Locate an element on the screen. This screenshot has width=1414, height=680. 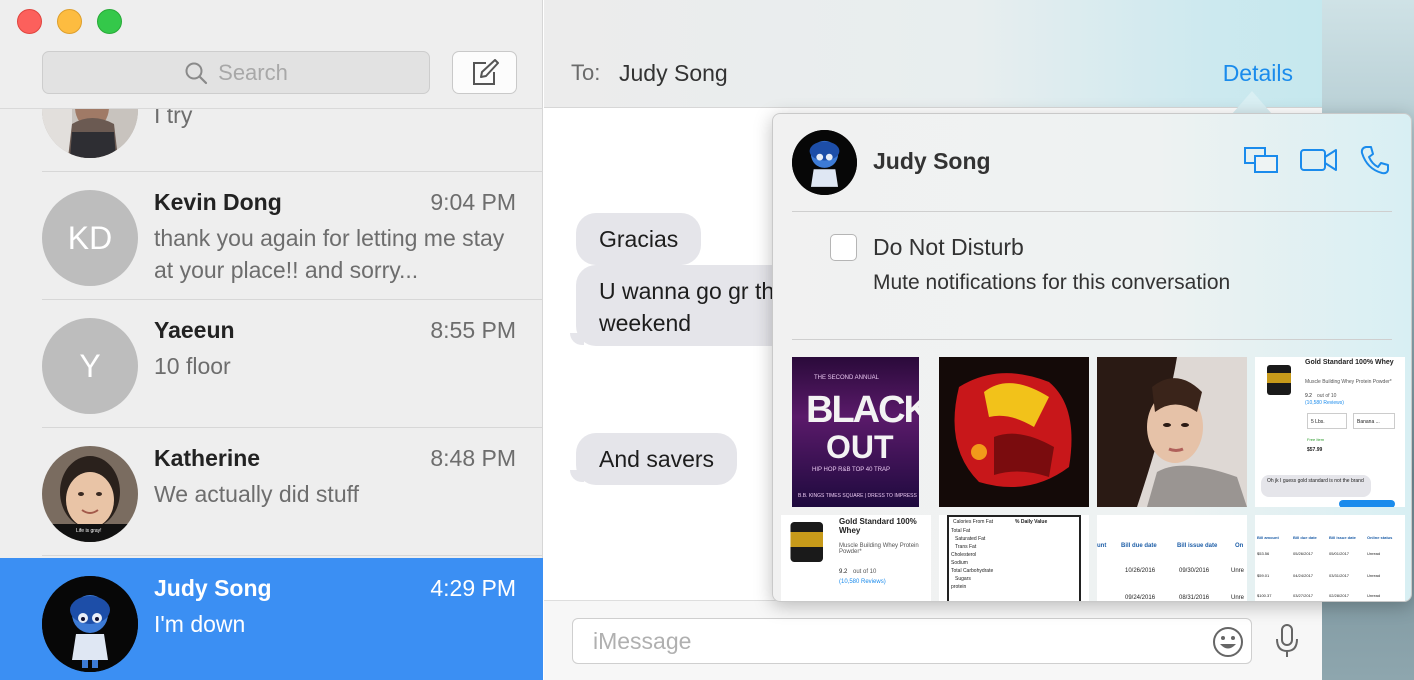
compose-button is located at coordinates (484, 72).